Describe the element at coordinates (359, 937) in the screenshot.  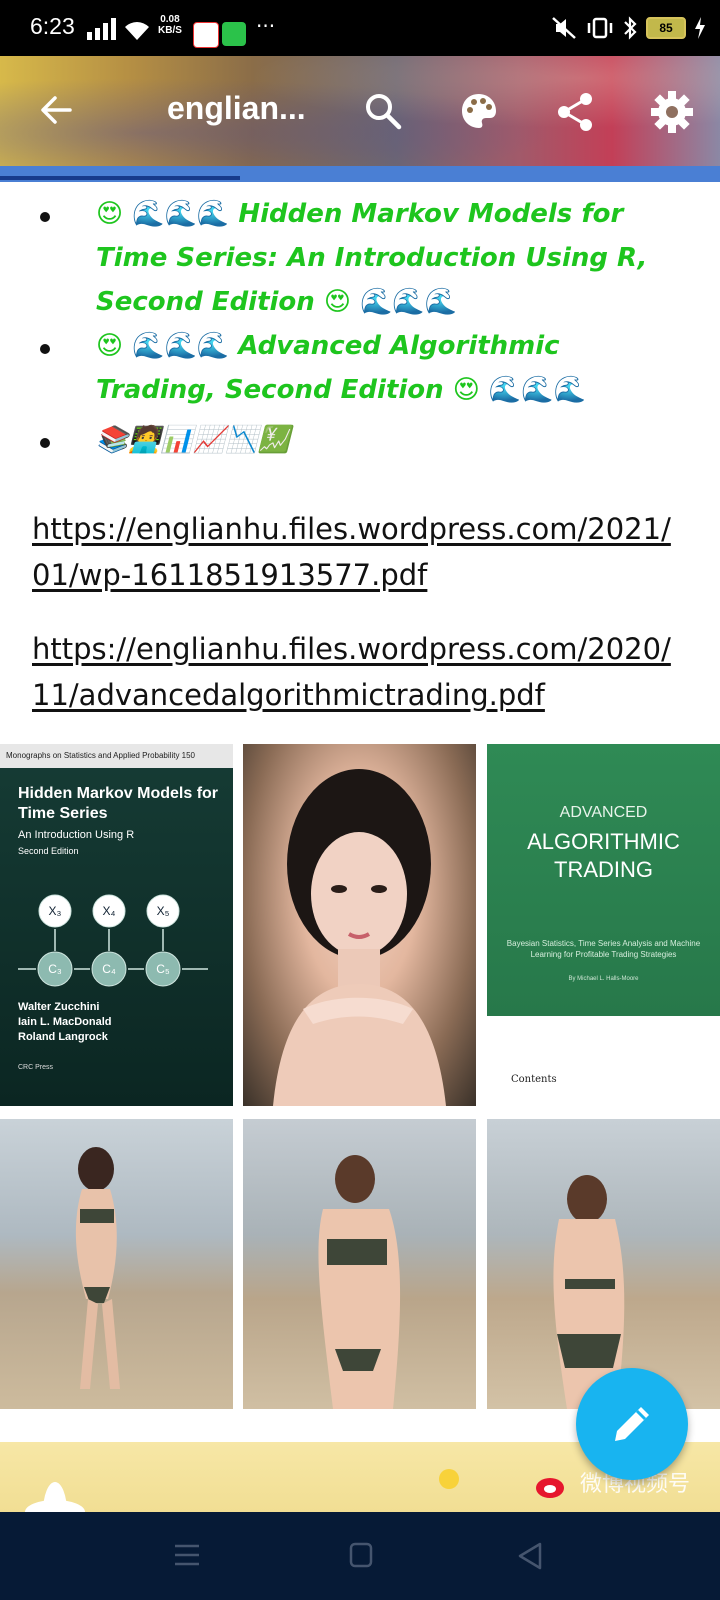
I see `portrait-figure` at that location.